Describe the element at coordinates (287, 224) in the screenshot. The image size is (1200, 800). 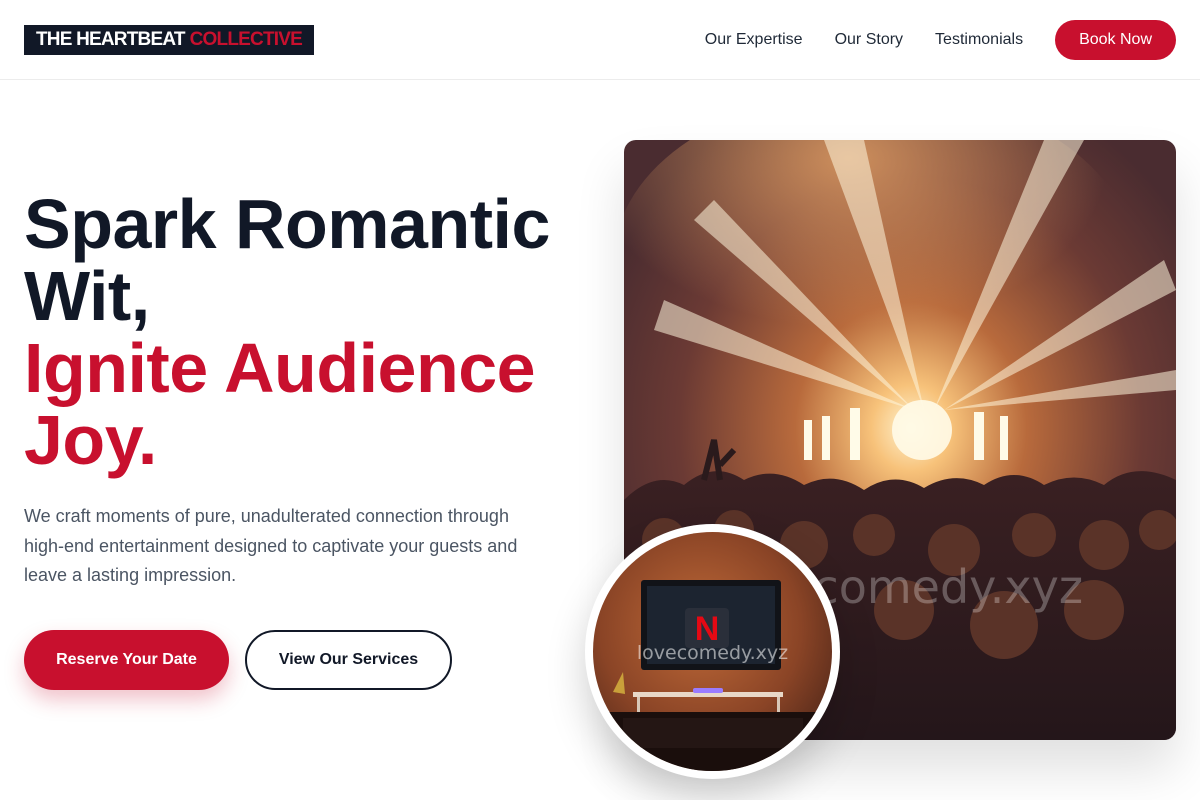
I see `hero-title-line-1: Spark Romantic` at that location.